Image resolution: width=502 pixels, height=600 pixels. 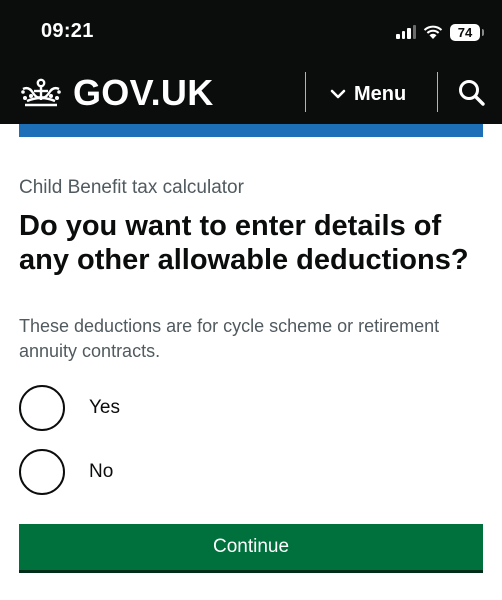 I want to click on logo-text: GOV.UK, so click(x=143, y=92).